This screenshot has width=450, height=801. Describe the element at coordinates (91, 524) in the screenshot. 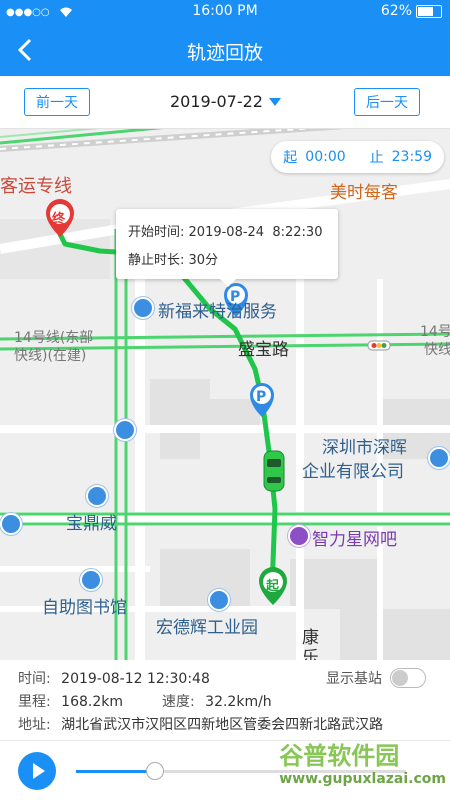

I see `map-label: 宝鼎威` at that location.